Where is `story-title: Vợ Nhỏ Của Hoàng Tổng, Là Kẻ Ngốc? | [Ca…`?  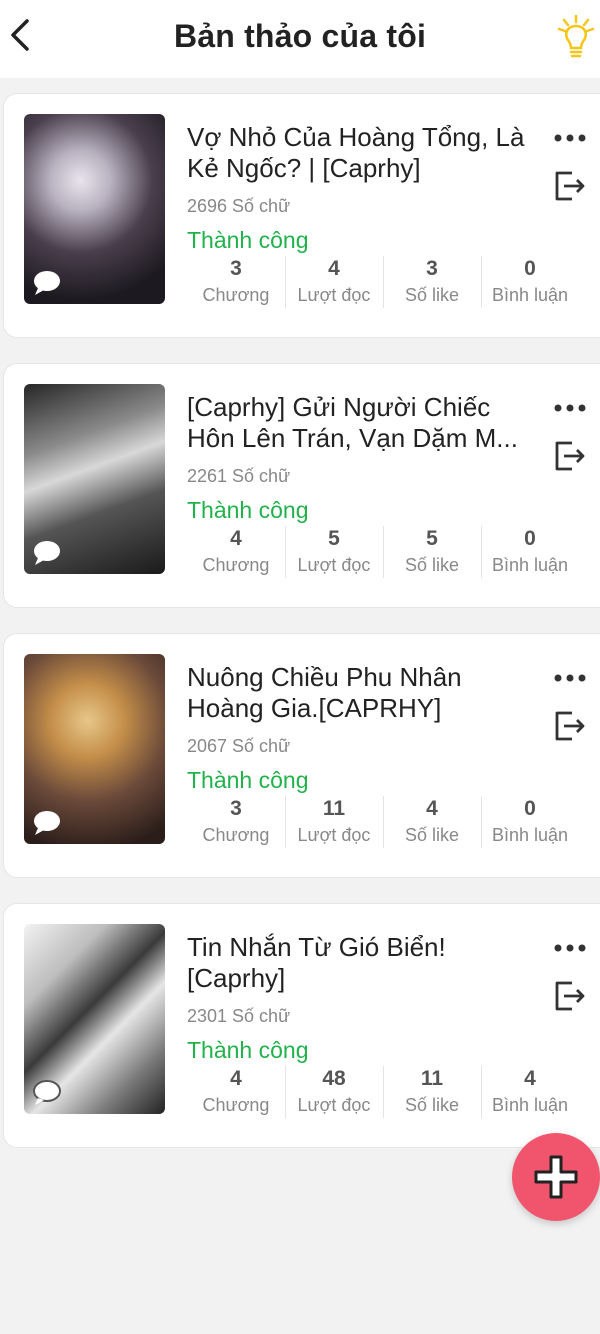 story-title: Vợ Nhỏ Của Hoàng Tổng, Là Kẻ Ngốc? | [Ca… is located at coordinates (359, 153).